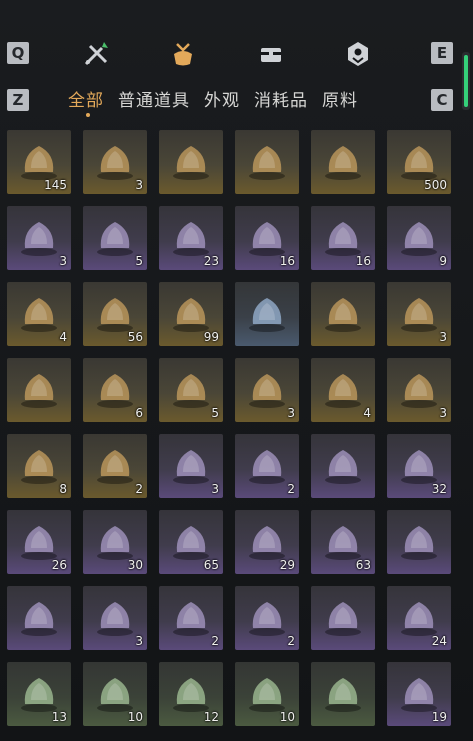  I want to click on jade-ore-icon, so click(419, 236).